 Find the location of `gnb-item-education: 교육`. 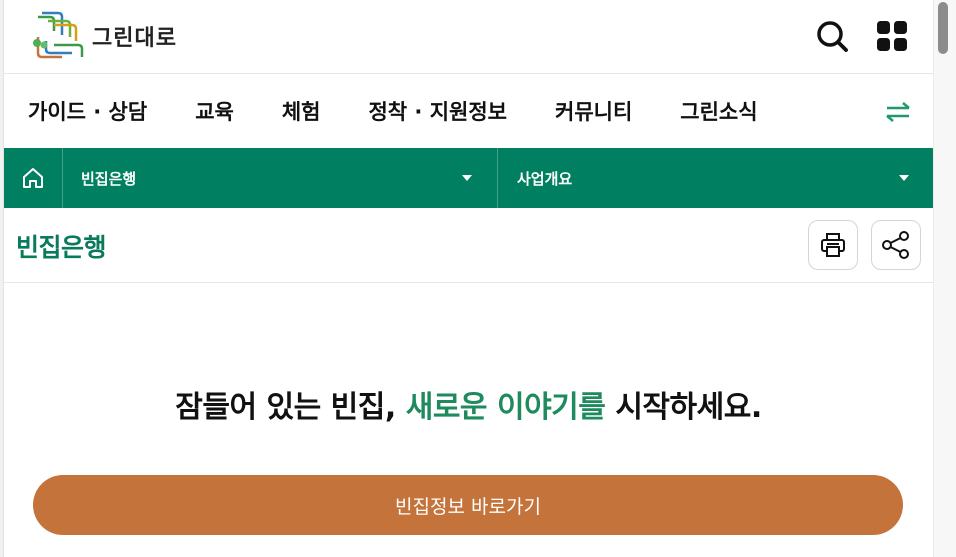

gnb-item-education: 교육 is located at coordinates (214, 111).